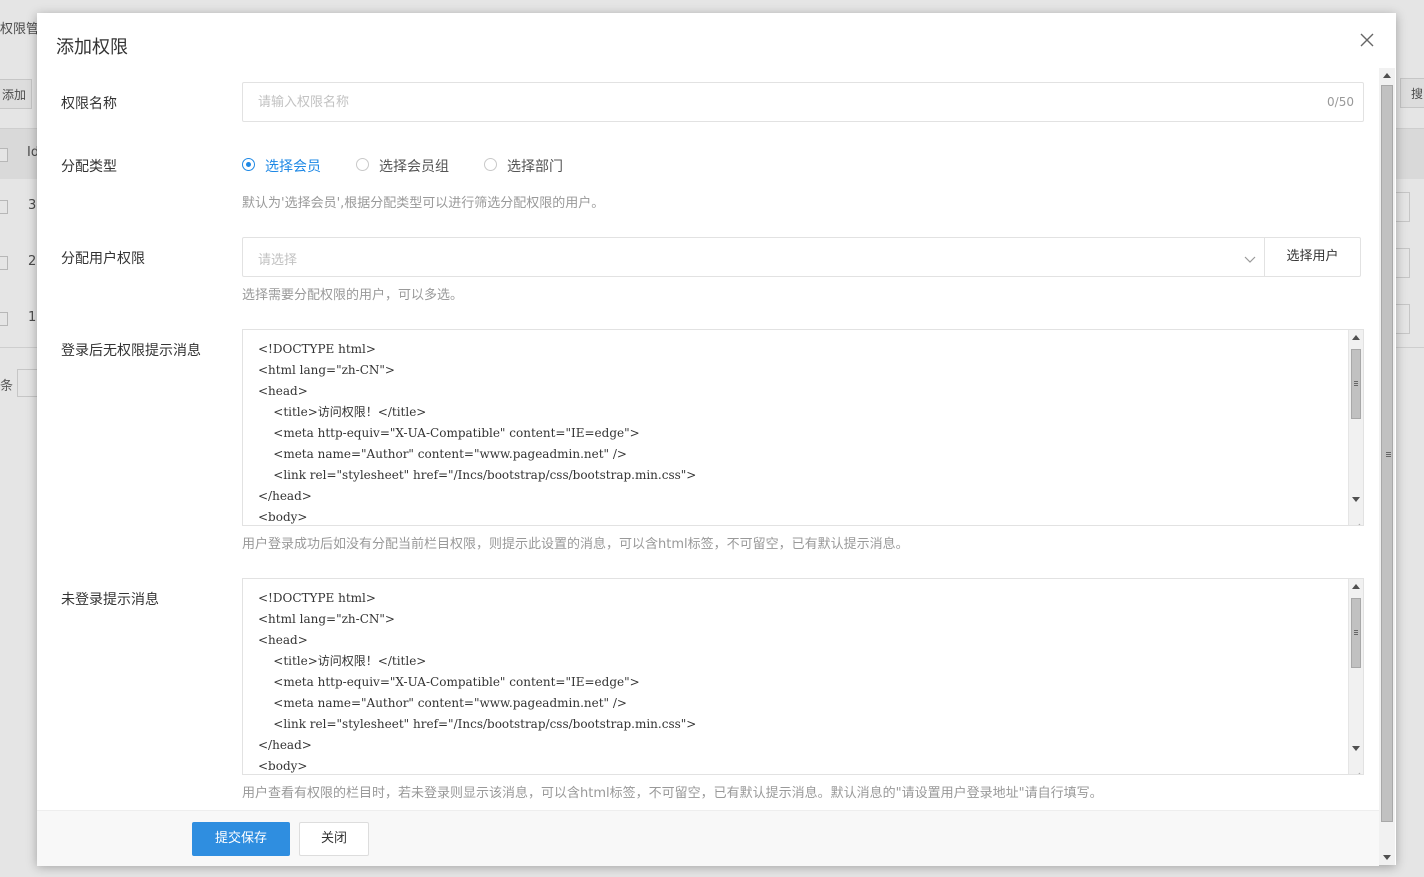 The width and height of the screenshot is (1424, 877). I want to click on dialog-scrollbar, so click(1387, 466).